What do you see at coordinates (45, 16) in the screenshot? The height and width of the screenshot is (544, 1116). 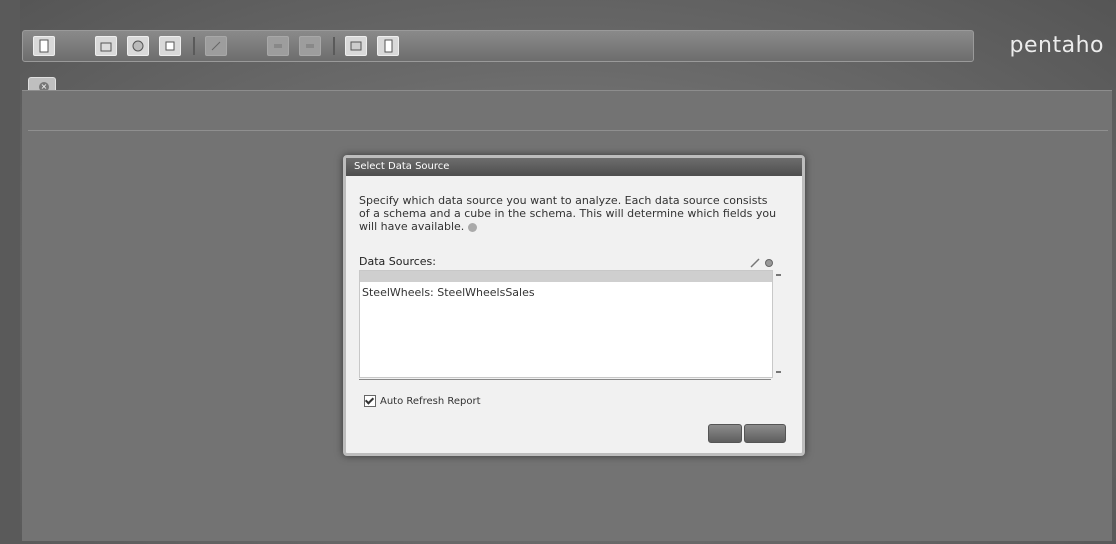 I see `menubar` at bounding box center [45, 16].